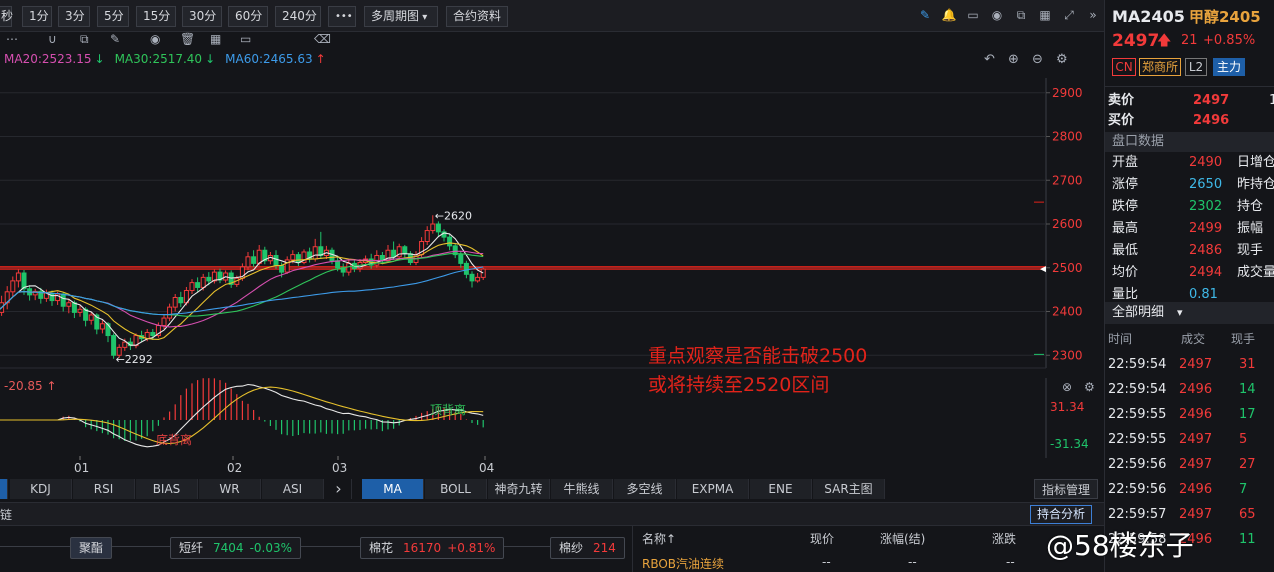  Describe the element at coordinates (248, 16) in the screenshot. I see `period-button-6: 60分` at that location.